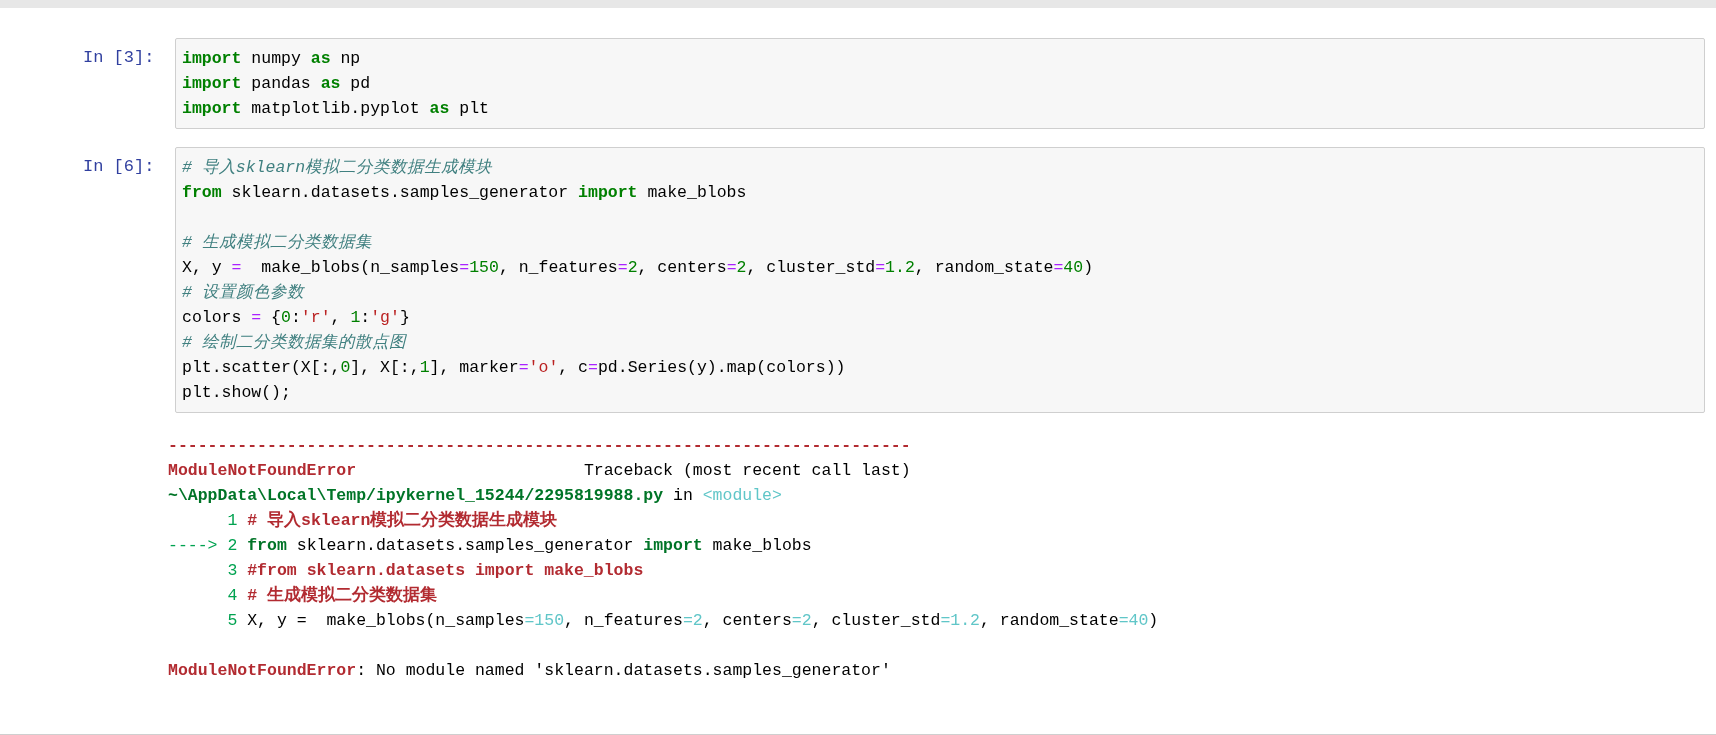 The image size is (1716, 735). I want to click on output-line: ~\AppData\Local\Temp/ipykernel_15244/2295819988.py in <module>, so click(475, 496).